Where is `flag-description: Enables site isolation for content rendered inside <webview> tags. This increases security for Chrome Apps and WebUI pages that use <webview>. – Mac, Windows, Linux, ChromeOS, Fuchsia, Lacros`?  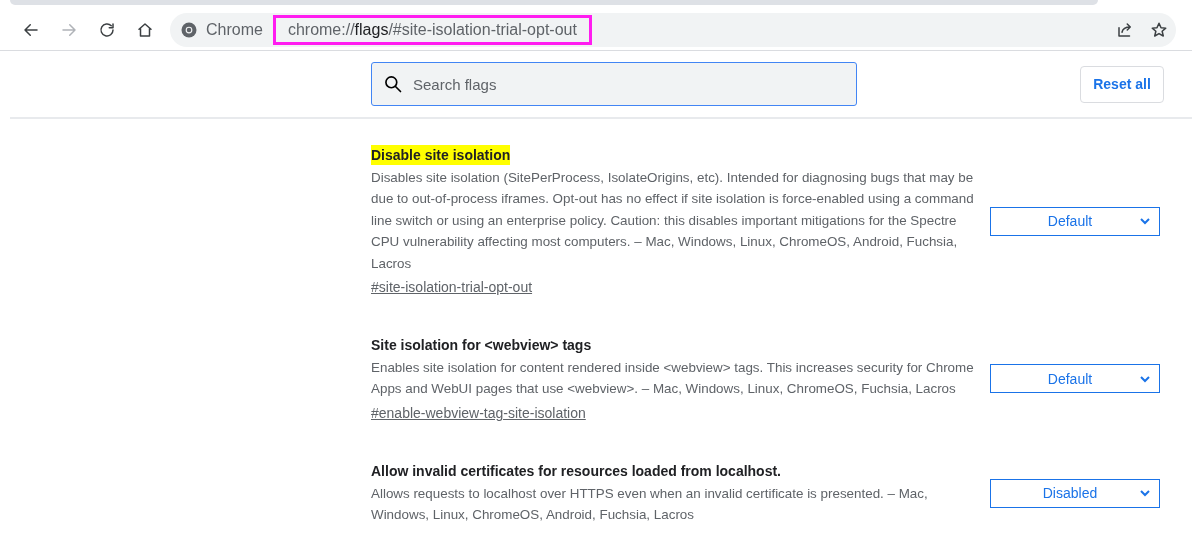 flag-description: Enables site isolation for content rendered inside <webview> tags. This increases security for Chrome Apps and WebUI pages that use <webview>. – Mac, Windows, Linux, ChromeOS, Fuchsia, Lacros is located at coordinates (673, 379).